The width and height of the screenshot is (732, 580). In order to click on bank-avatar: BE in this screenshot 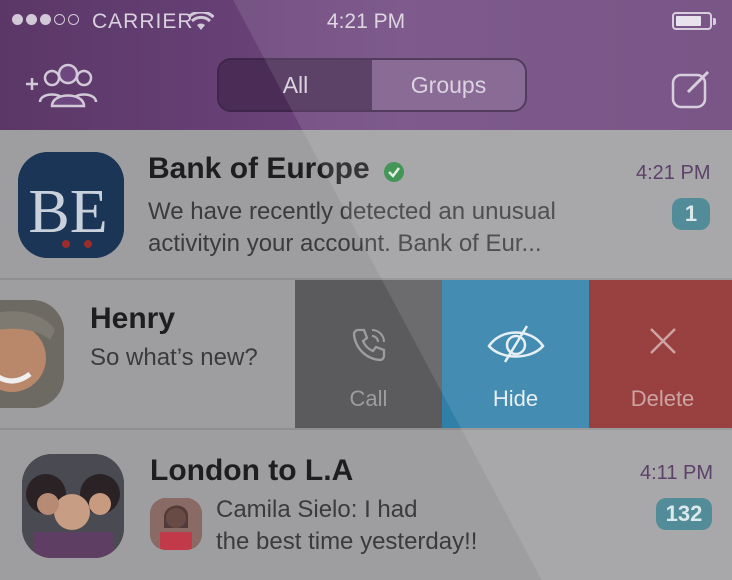, I will do `click(71, 205)`.